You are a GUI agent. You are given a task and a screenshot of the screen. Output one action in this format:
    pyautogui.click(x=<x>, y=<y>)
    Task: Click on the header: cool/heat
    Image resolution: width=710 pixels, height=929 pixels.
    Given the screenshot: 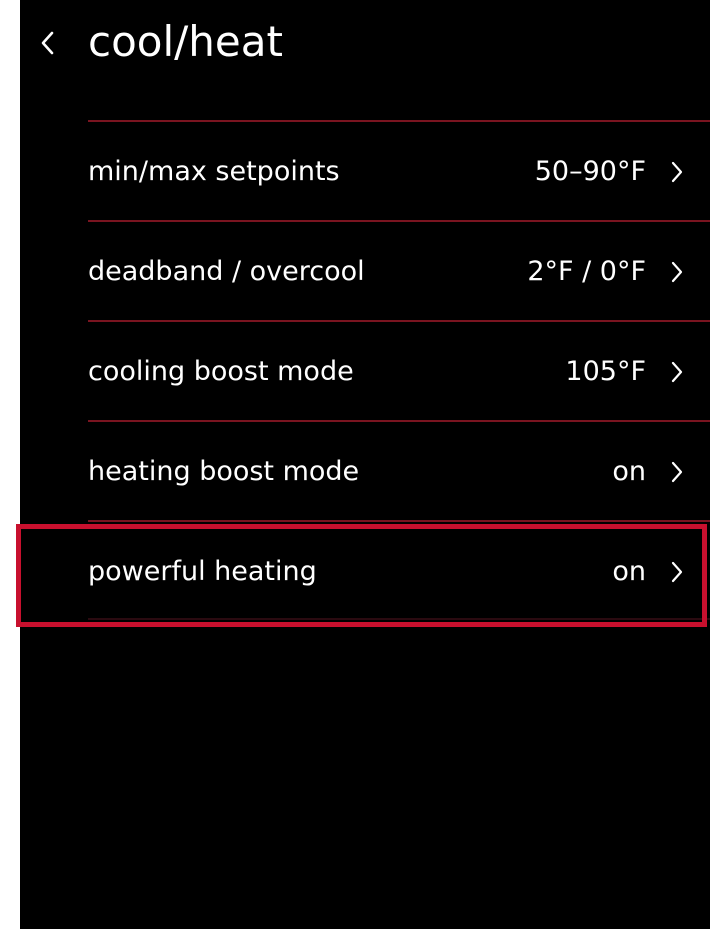 What is the action you would take?
    pyautogui.click(x=365, y=47)
    